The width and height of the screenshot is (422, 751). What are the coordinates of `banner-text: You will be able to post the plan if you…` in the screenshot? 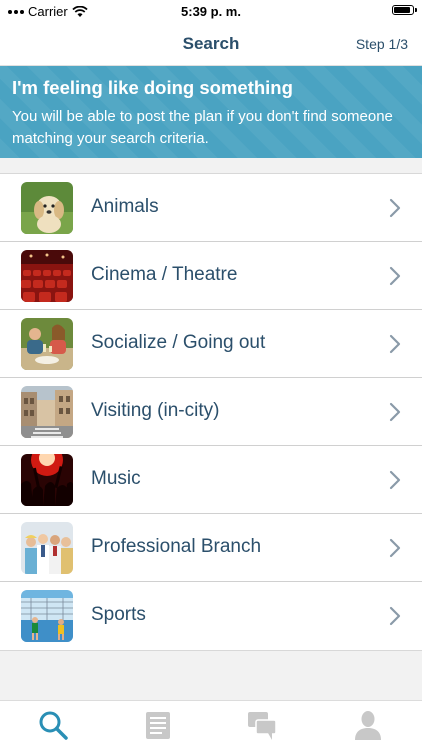 It's located at (202, 127).